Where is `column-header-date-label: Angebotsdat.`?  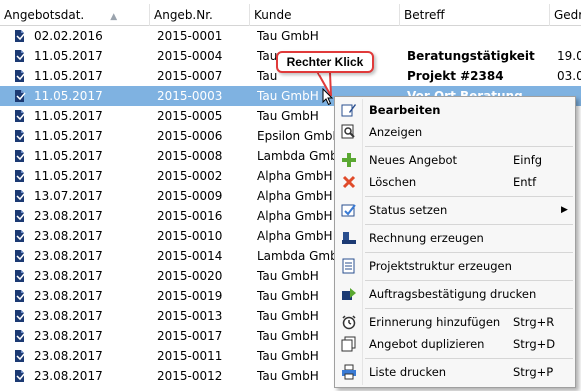 column-header-date-label: Angebotsdat. is located at coordinates (44, 15).